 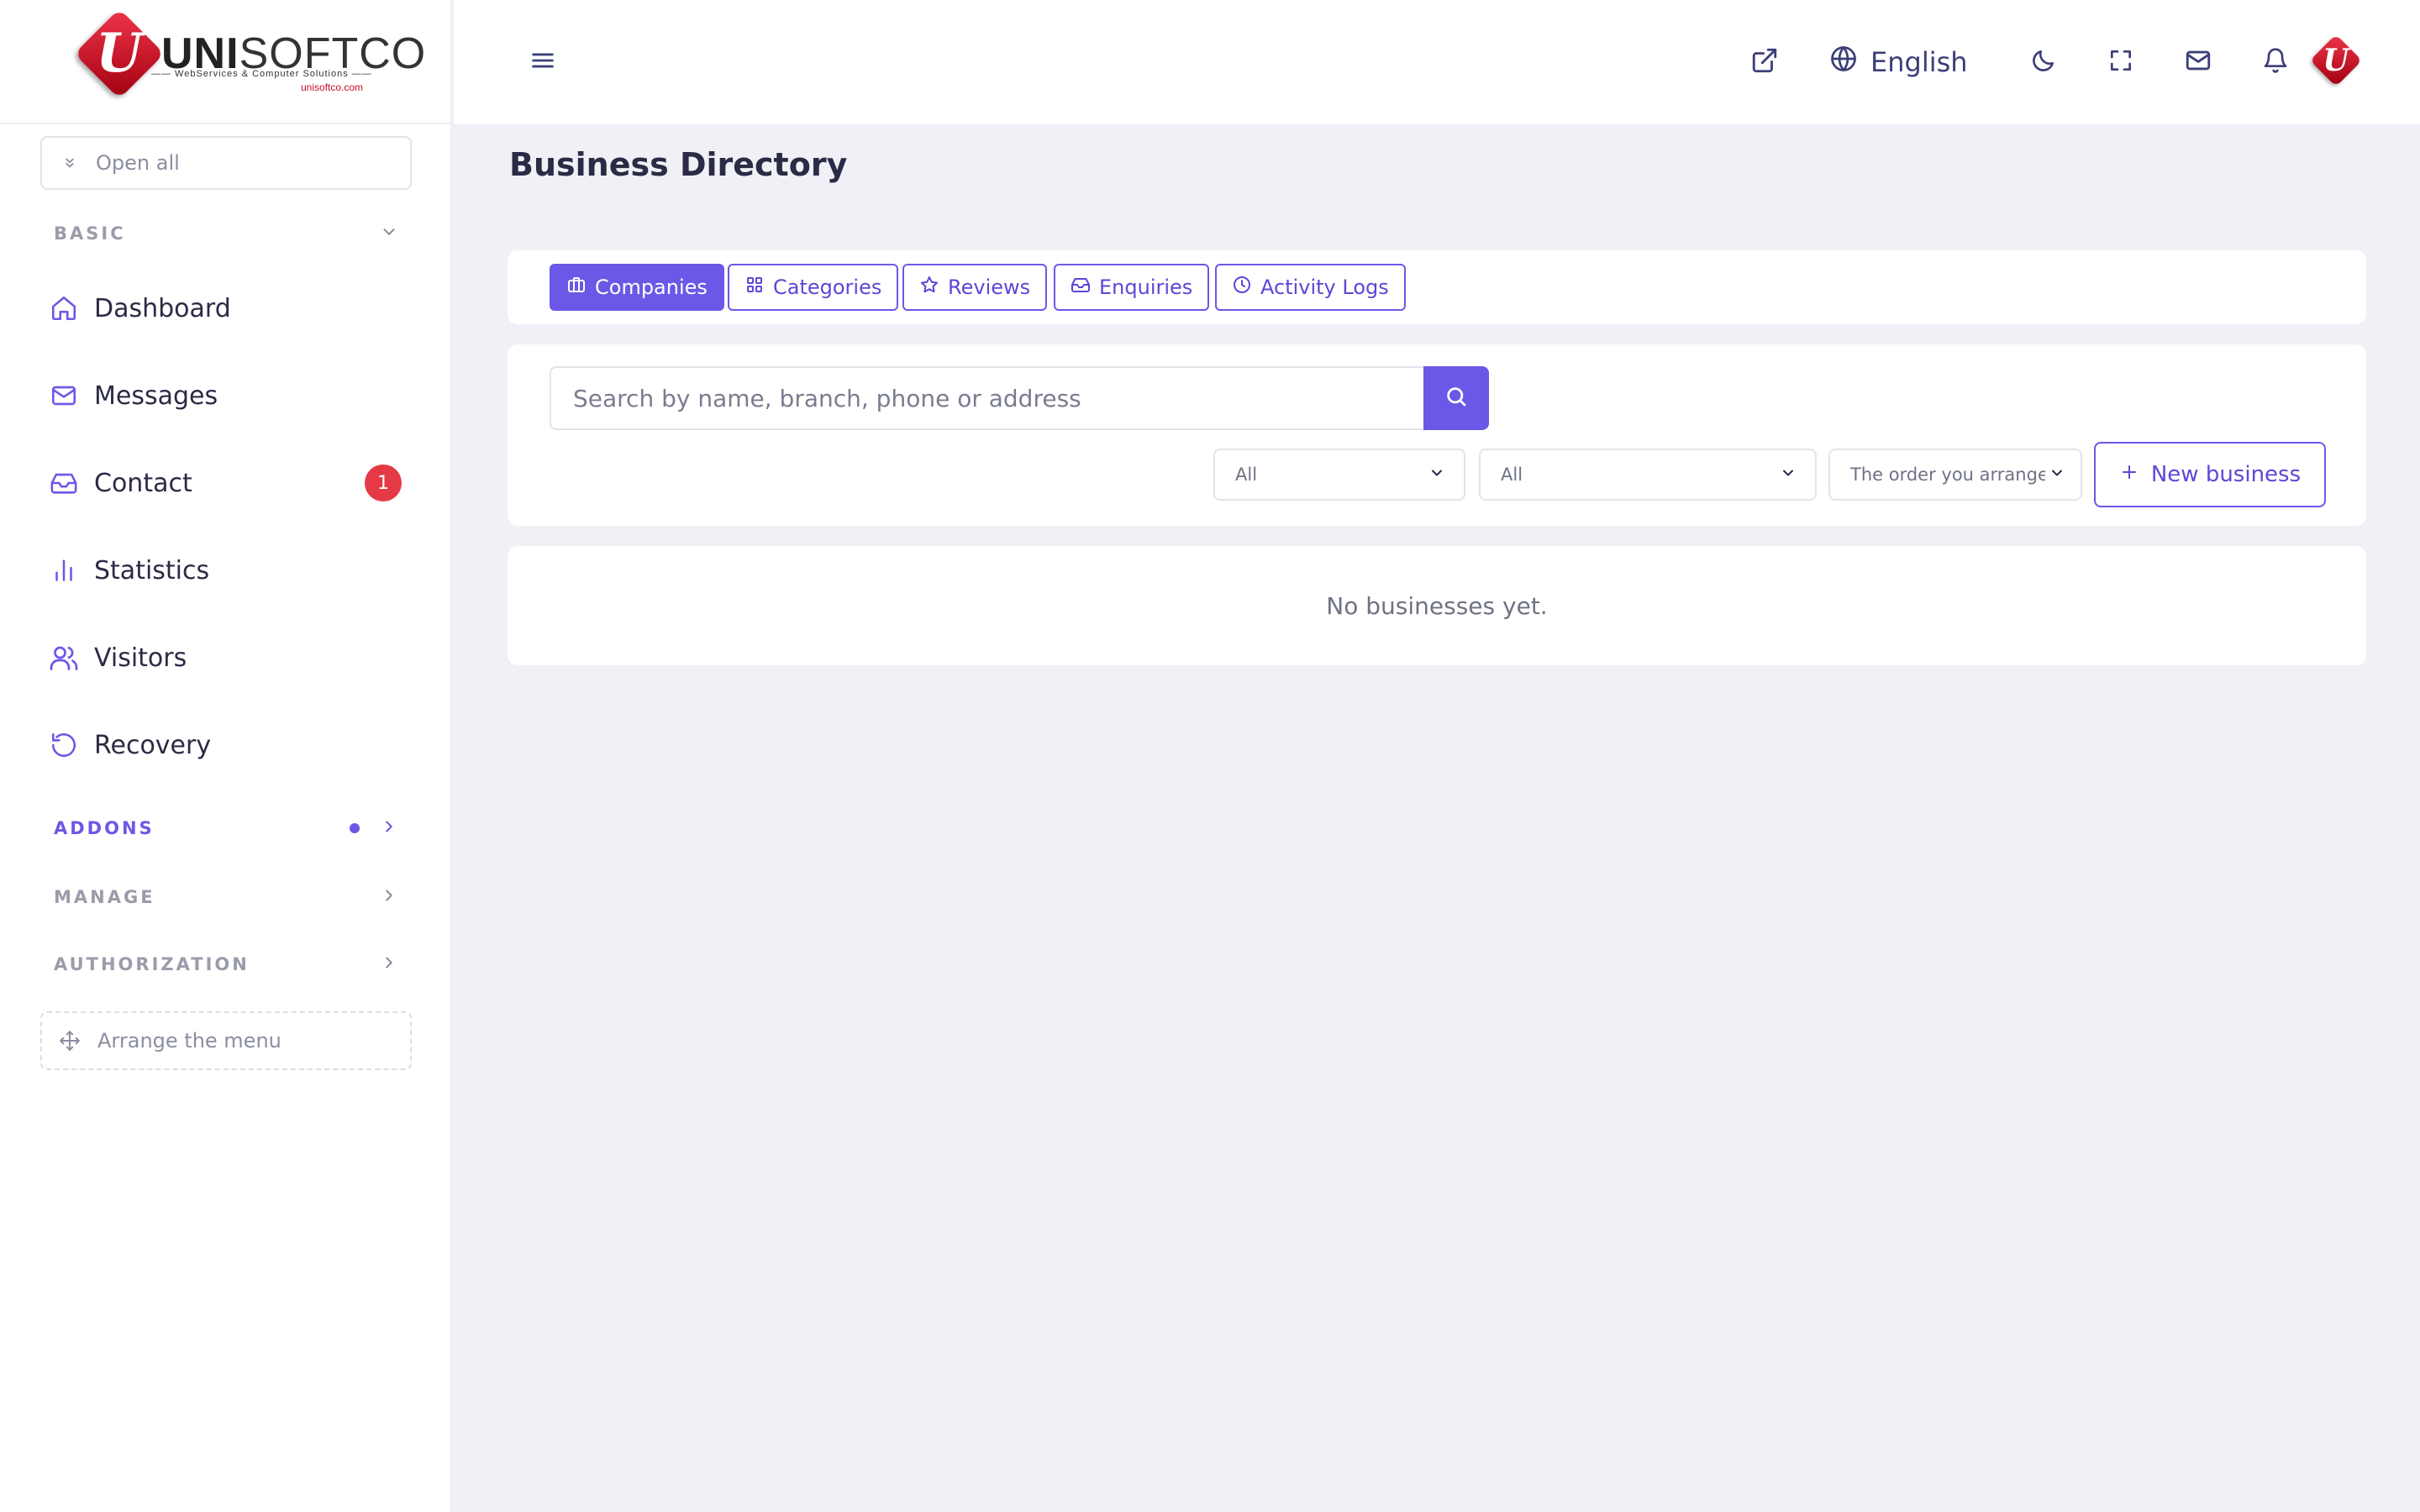 I want to click on sidebar-item-label: Visitors, so click(x=140, y=658).